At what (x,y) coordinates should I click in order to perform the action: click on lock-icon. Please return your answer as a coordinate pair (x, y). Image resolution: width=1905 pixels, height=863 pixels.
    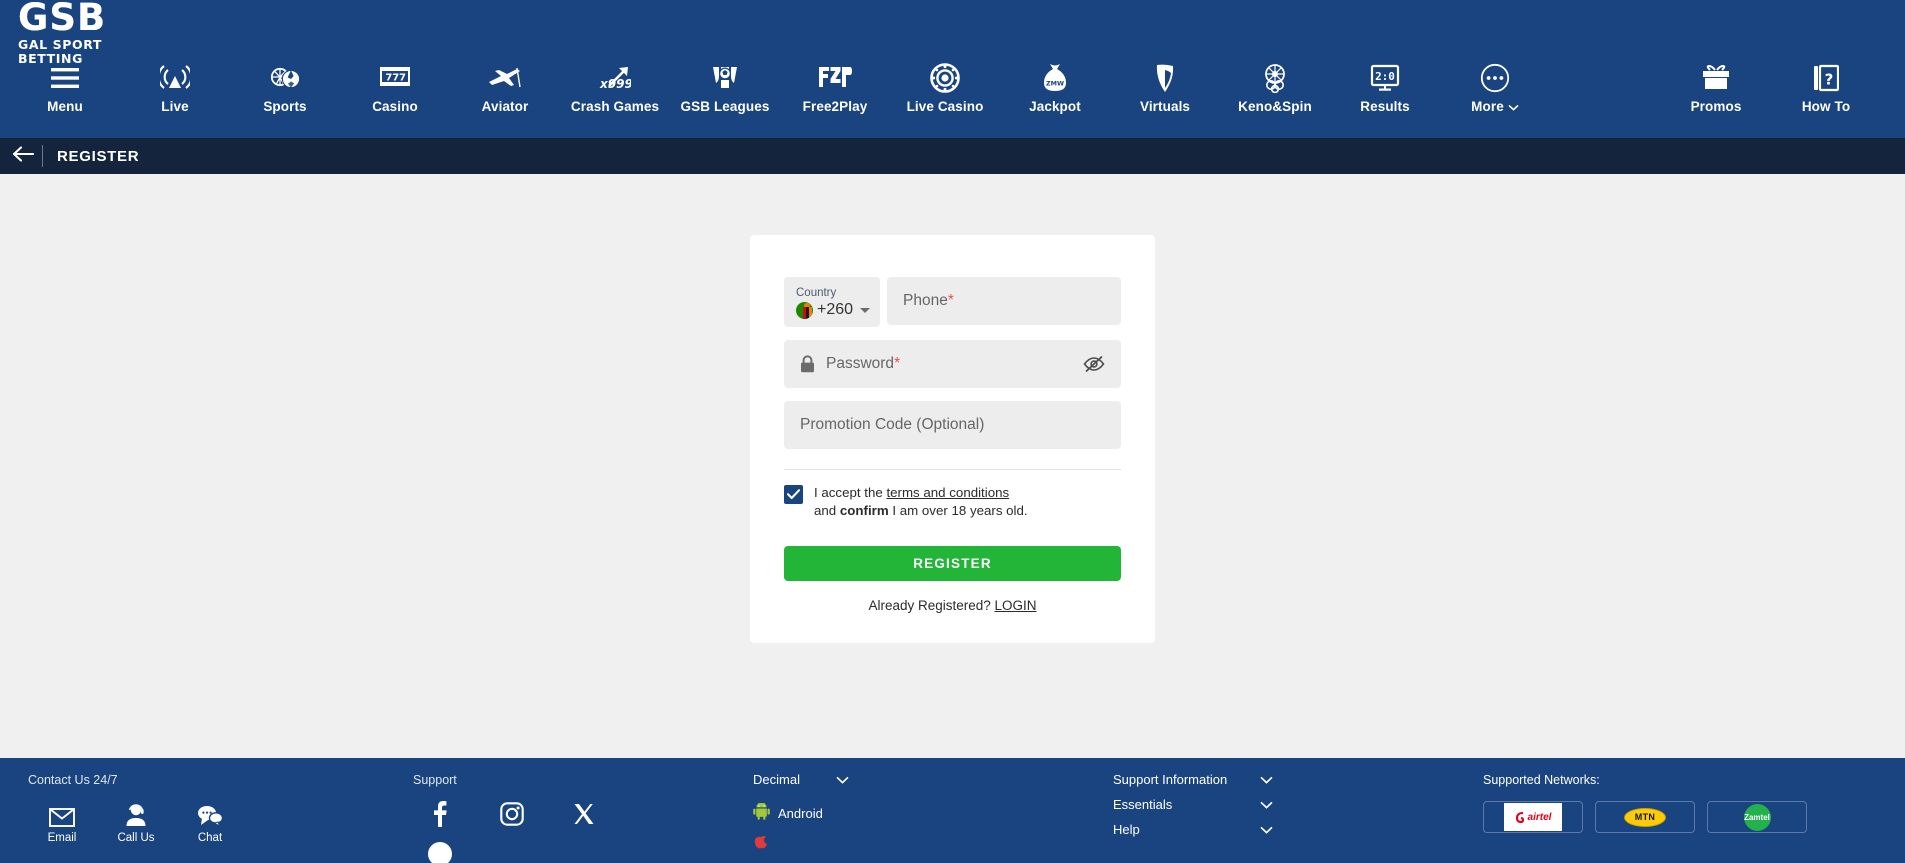
    Looking at the image, I should click on (807, 364).